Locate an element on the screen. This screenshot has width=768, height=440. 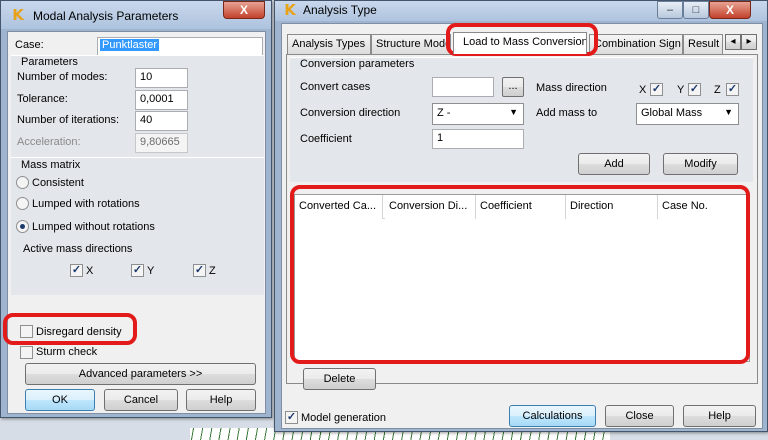
lumped-rotations-radio is located at coordinates (22, 203).